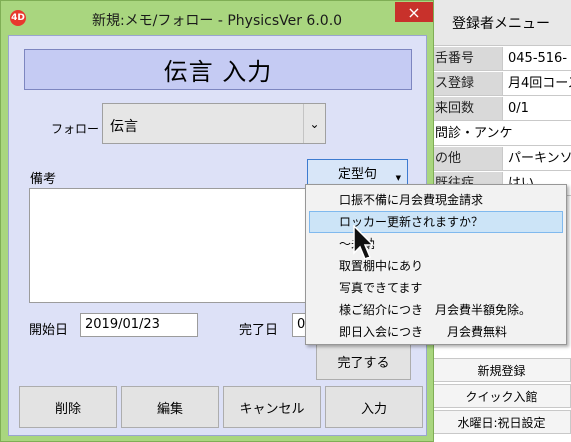  Describe the element at coordinates (536, 108) in the screenshot. I see `bg-row-value: 0/1` at that location.